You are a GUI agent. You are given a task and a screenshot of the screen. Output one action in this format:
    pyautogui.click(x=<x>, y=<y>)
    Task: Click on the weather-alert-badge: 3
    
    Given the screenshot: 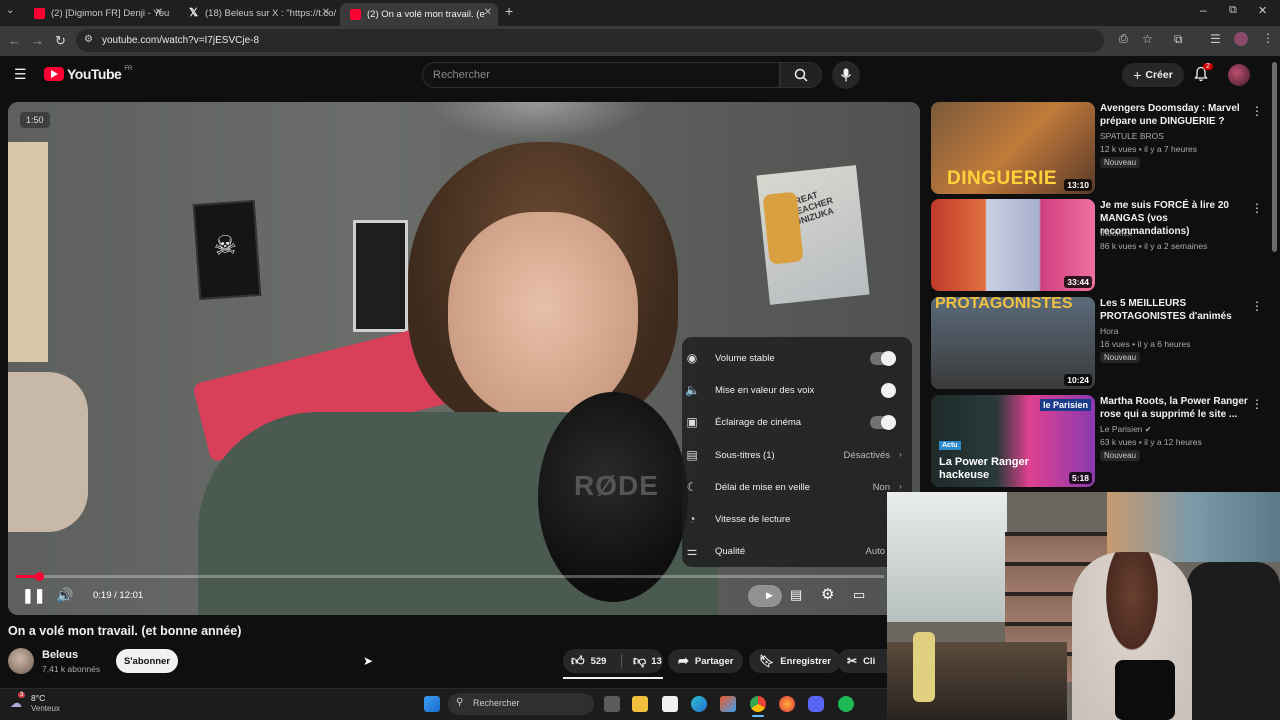 What is the action you would take?
    pyautogui.click(x=22, y=695)
    